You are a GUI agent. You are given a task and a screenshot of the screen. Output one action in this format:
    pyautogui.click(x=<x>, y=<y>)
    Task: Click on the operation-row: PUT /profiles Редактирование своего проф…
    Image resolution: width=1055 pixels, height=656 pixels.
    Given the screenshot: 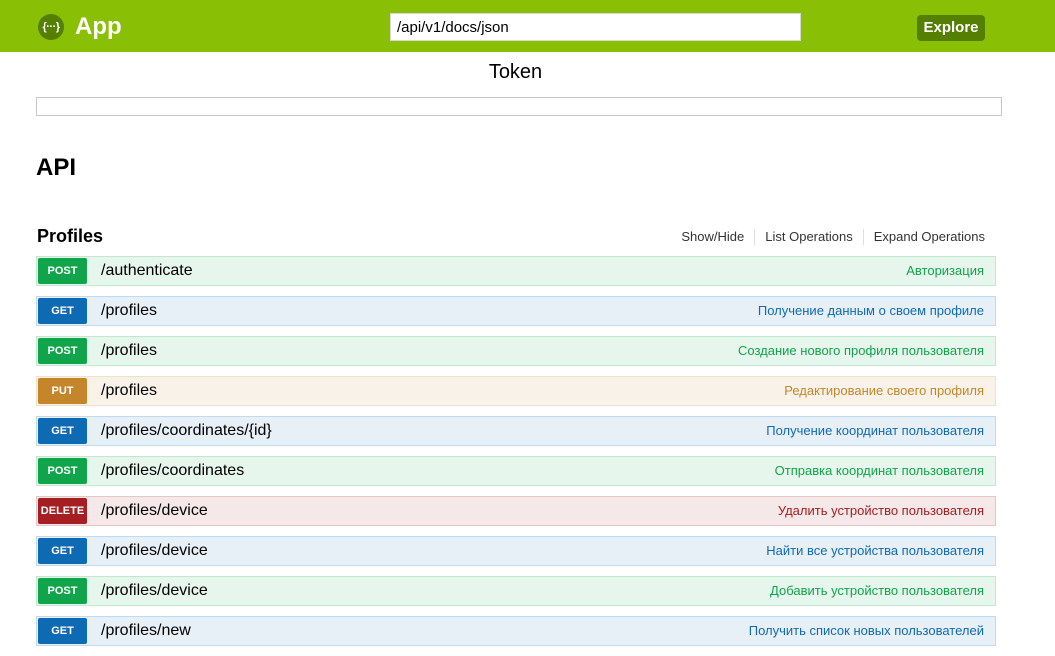 What is the action you would take?
    pyautogui.click(x=516, y=391)
    